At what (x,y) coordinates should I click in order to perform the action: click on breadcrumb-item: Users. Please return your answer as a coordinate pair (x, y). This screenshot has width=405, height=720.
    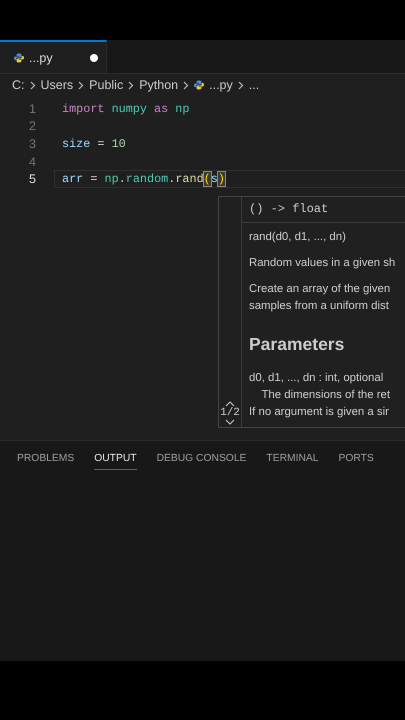
    Looking at the image, I should click on (57, 85).